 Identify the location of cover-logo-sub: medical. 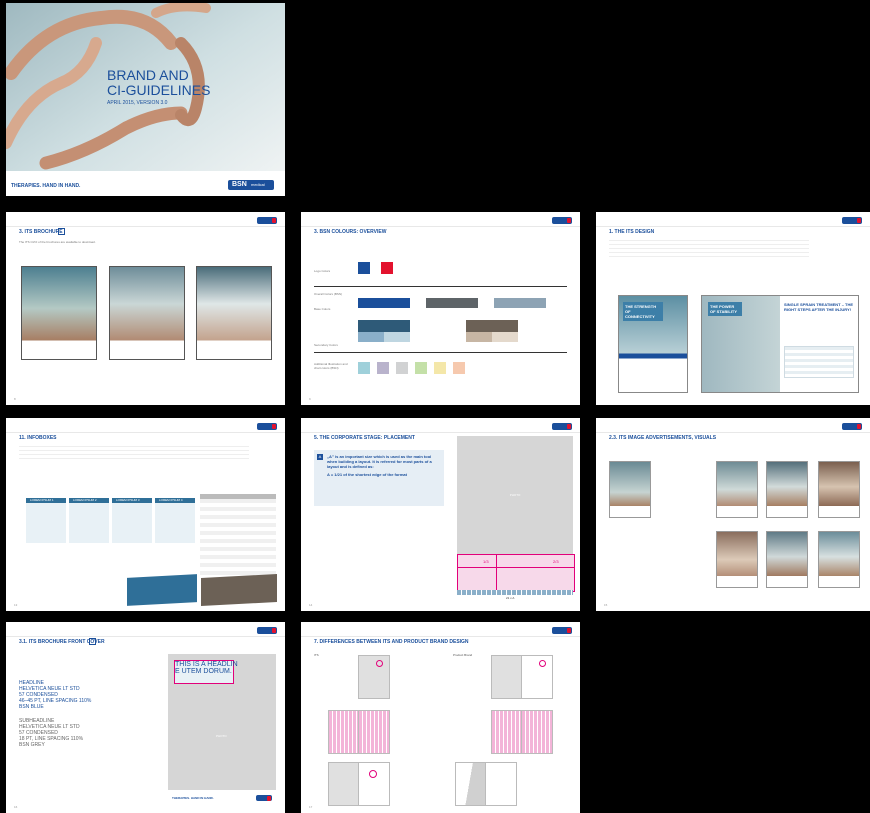
(258, 184).